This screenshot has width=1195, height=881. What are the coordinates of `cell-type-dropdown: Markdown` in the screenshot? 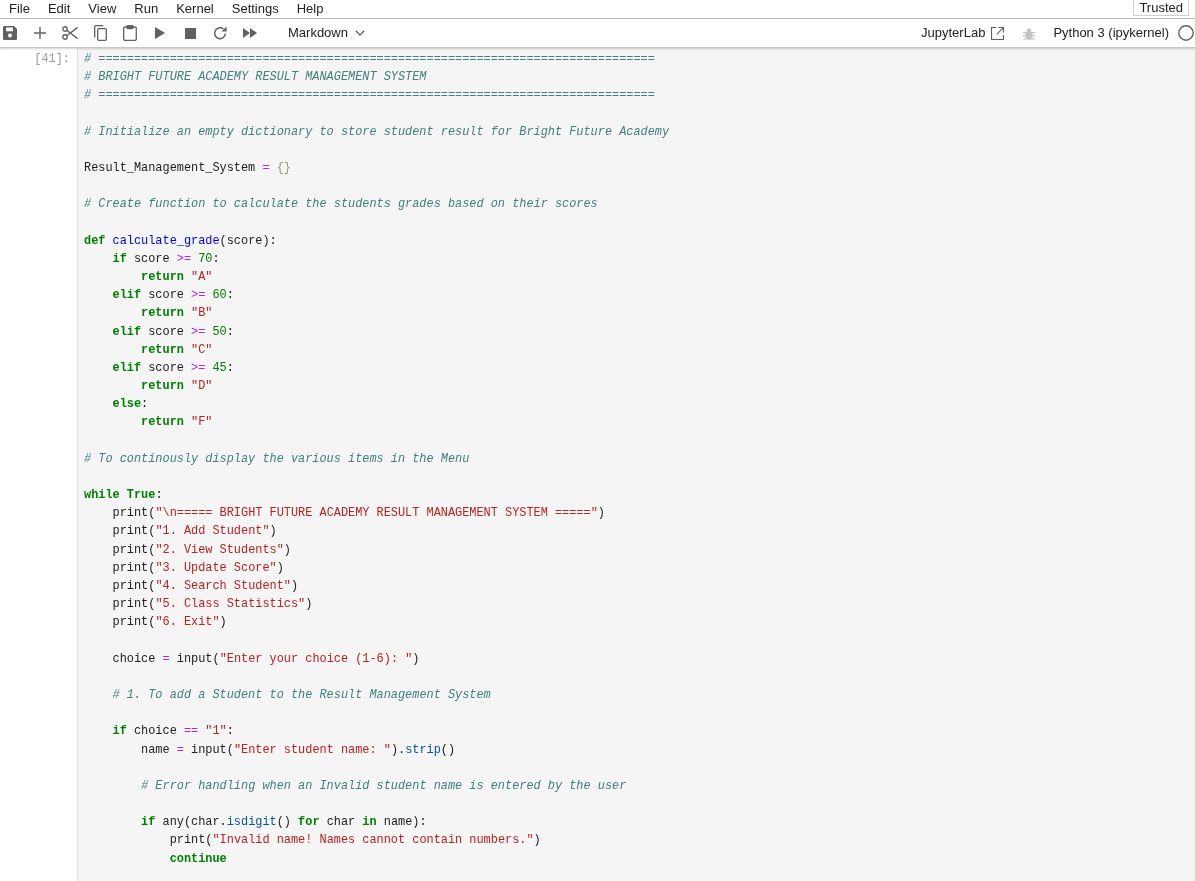 It's located at (326, 33).